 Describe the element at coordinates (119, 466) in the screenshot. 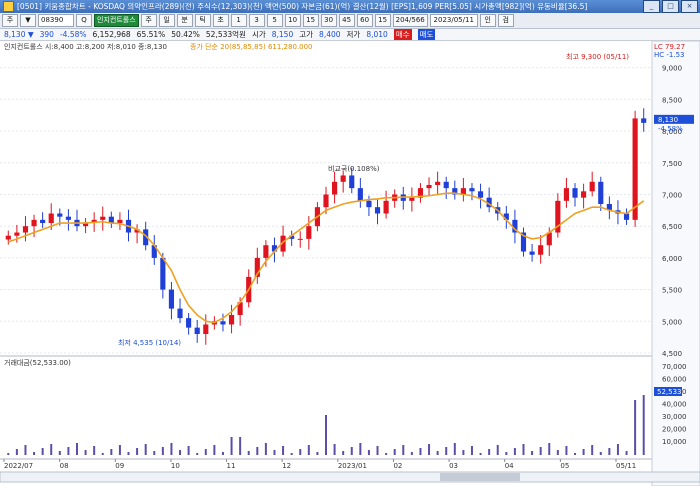

I see `x-tick-label: 09` at that location.